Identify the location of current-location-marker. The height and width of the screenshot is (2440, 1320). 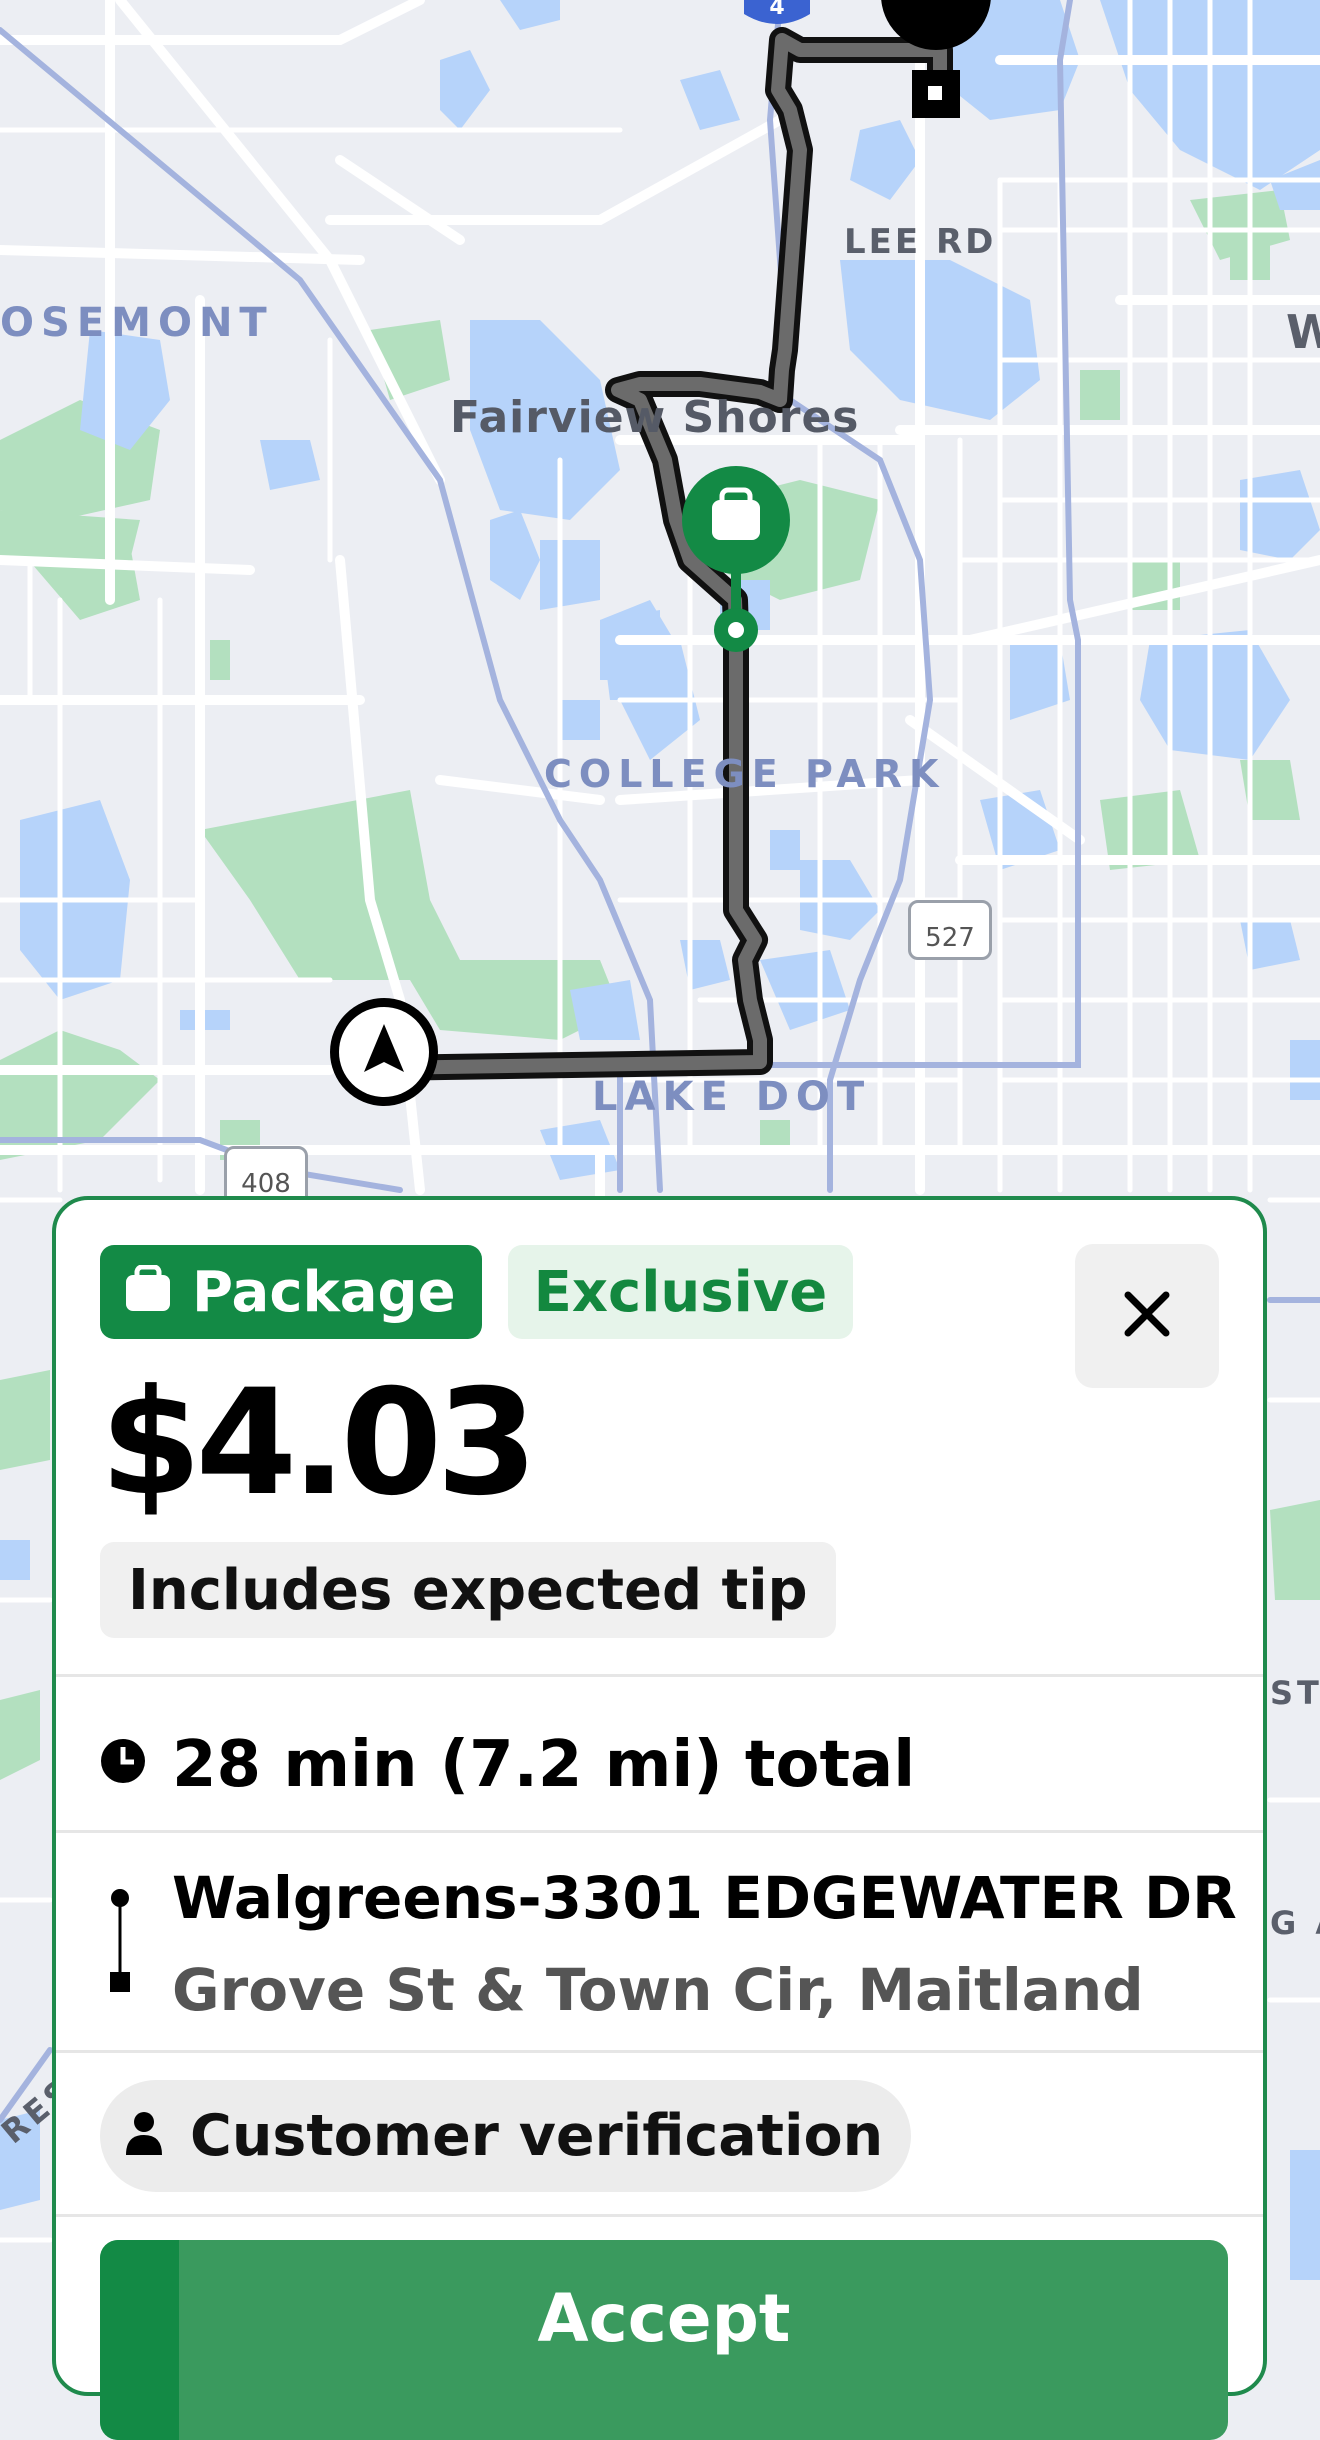
(384, 1052).